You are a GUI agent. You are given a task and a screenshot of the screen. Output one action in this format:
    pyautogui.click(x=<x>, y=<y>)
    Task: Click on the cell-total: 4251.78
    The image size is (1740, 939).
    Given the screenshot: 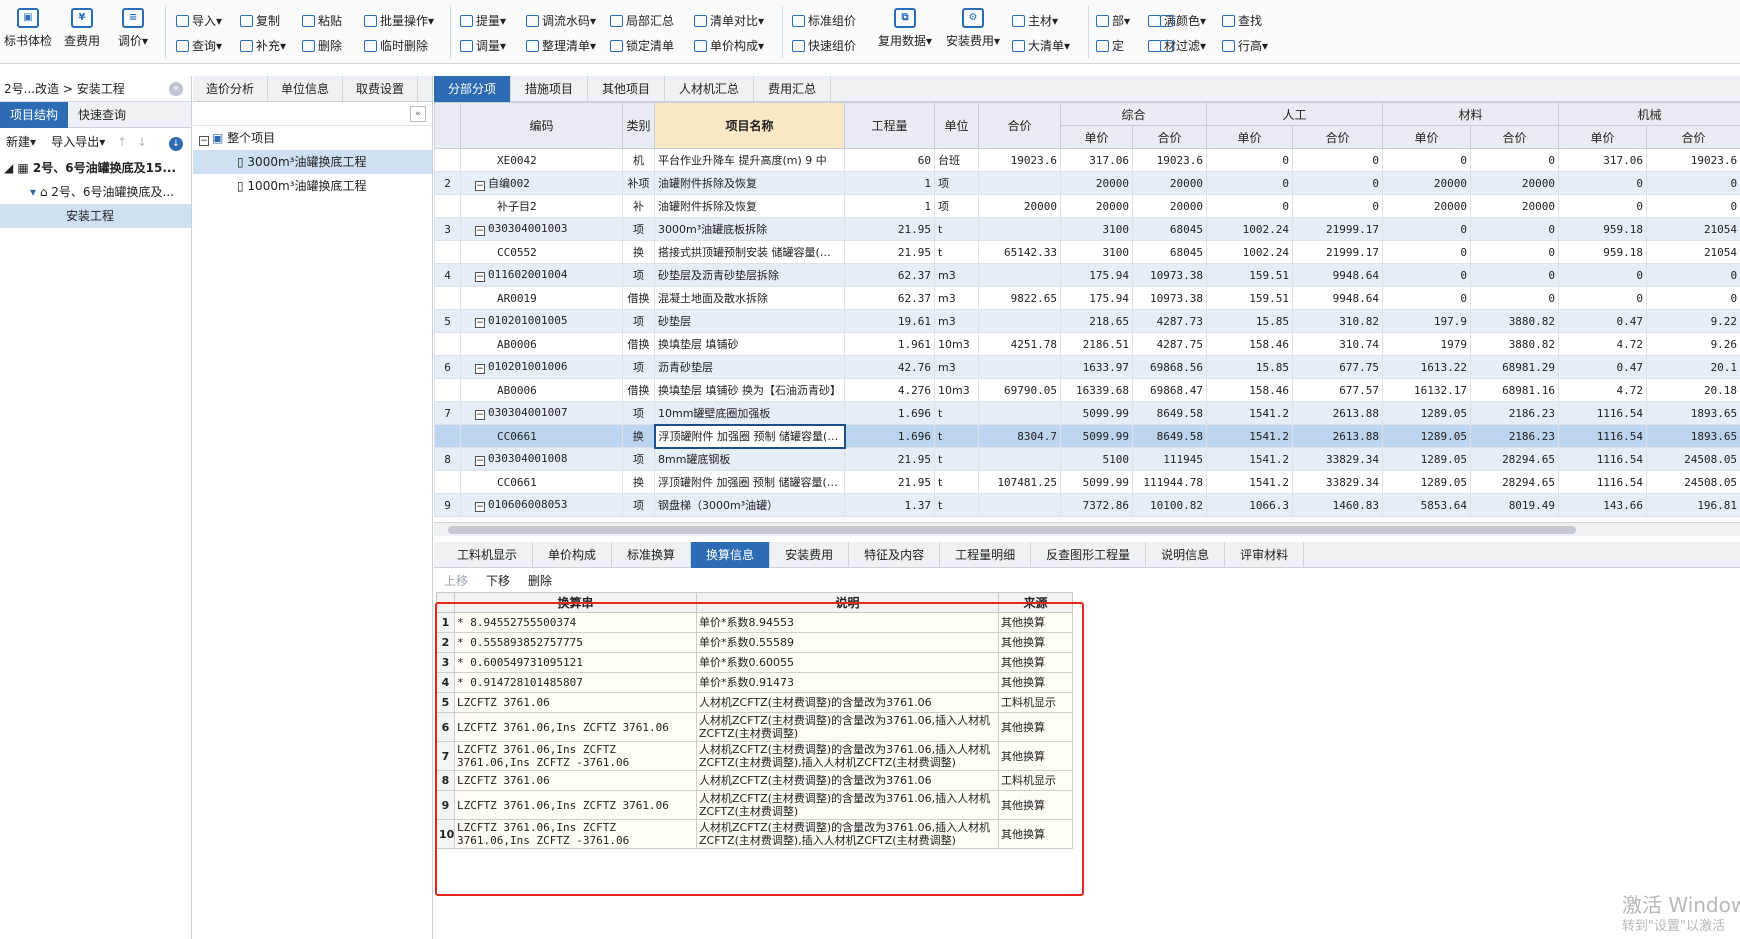 What is the action you would take?
    pyautogui.click(x=1019, y=344)
    